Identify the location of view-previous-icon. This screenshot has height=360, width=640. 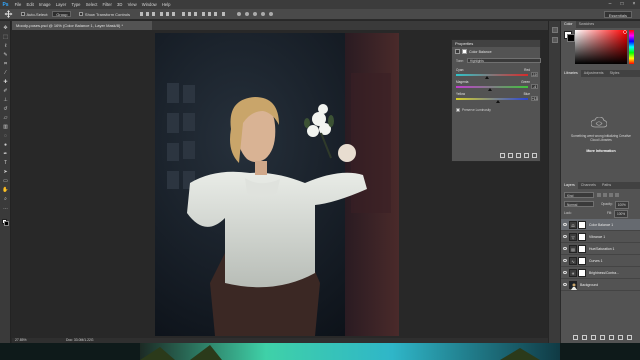
(510, 155).